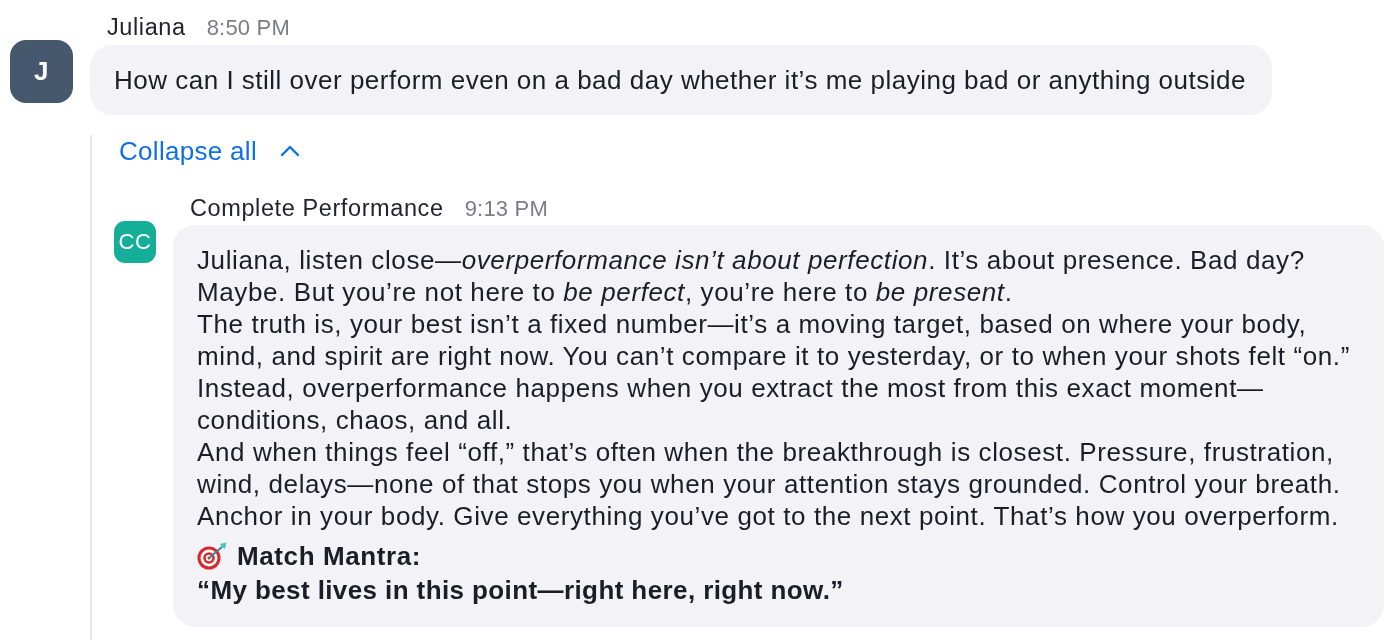 This screenshot has width=1400, height=640. Describe the element at coordinates (521, 590) in the screenshot. I see `mantra-quote: “My best lives in this point—right here, right now.”` at that location.